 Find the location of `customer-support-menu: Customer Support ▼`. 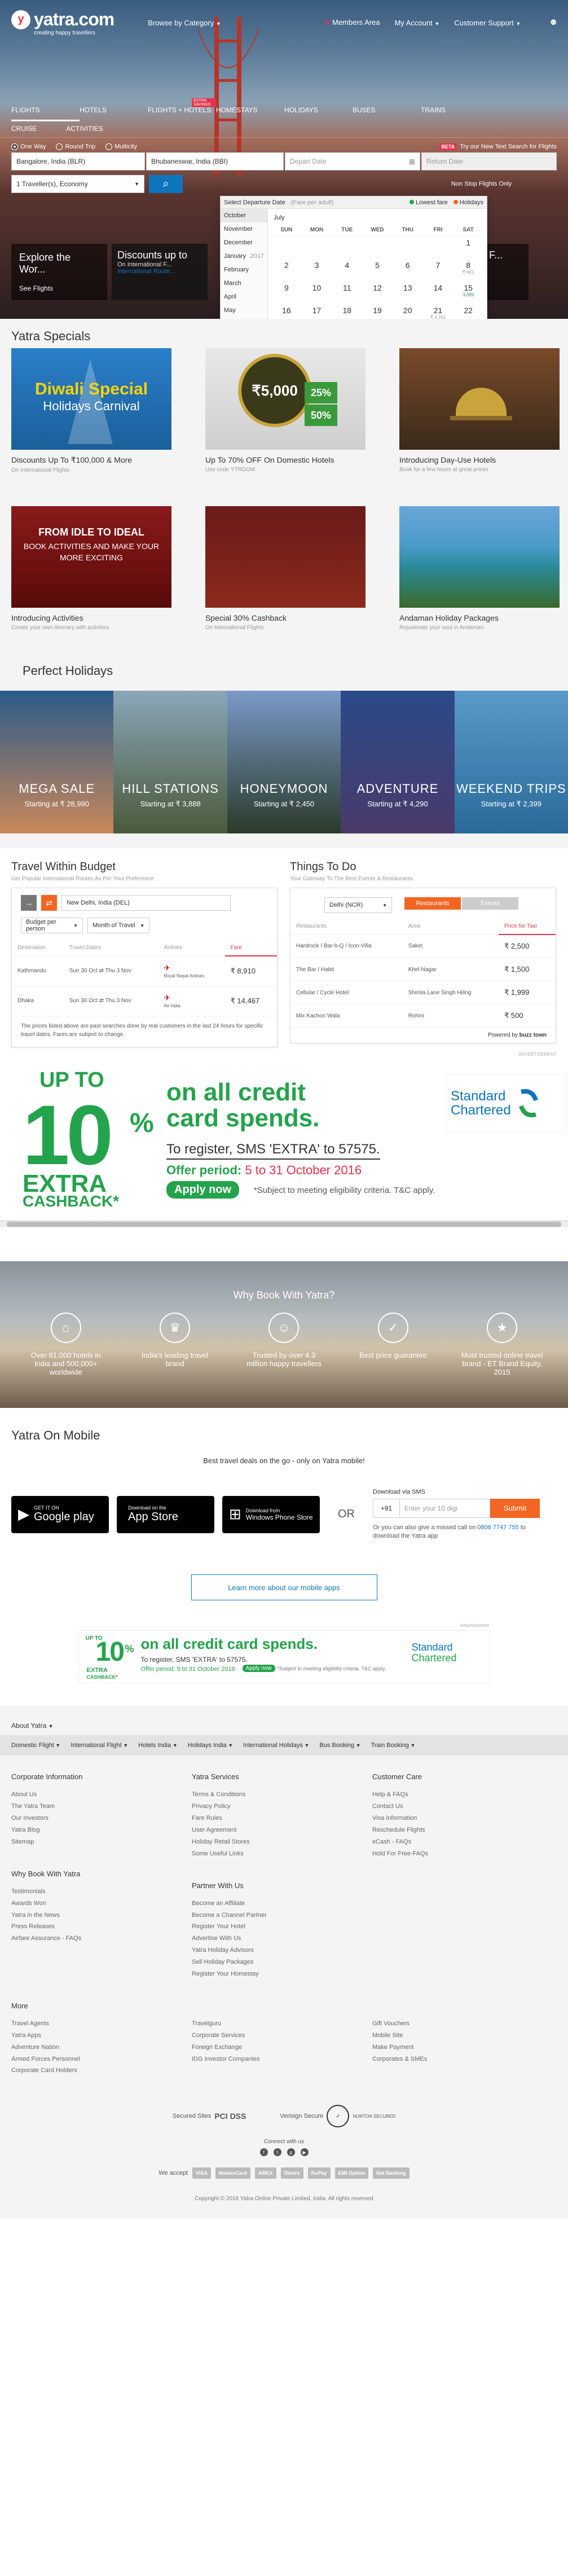

customer-support-menu: Customer Support ▼ is located at coordinates (487, 23).